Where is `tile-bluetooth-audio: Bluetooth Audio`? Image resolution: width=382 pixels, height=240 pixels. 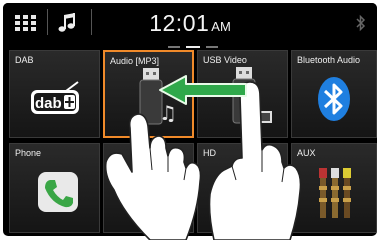
tile-bluetooth-audio: Bluetooth Audio is located at coordinates (334, 94).